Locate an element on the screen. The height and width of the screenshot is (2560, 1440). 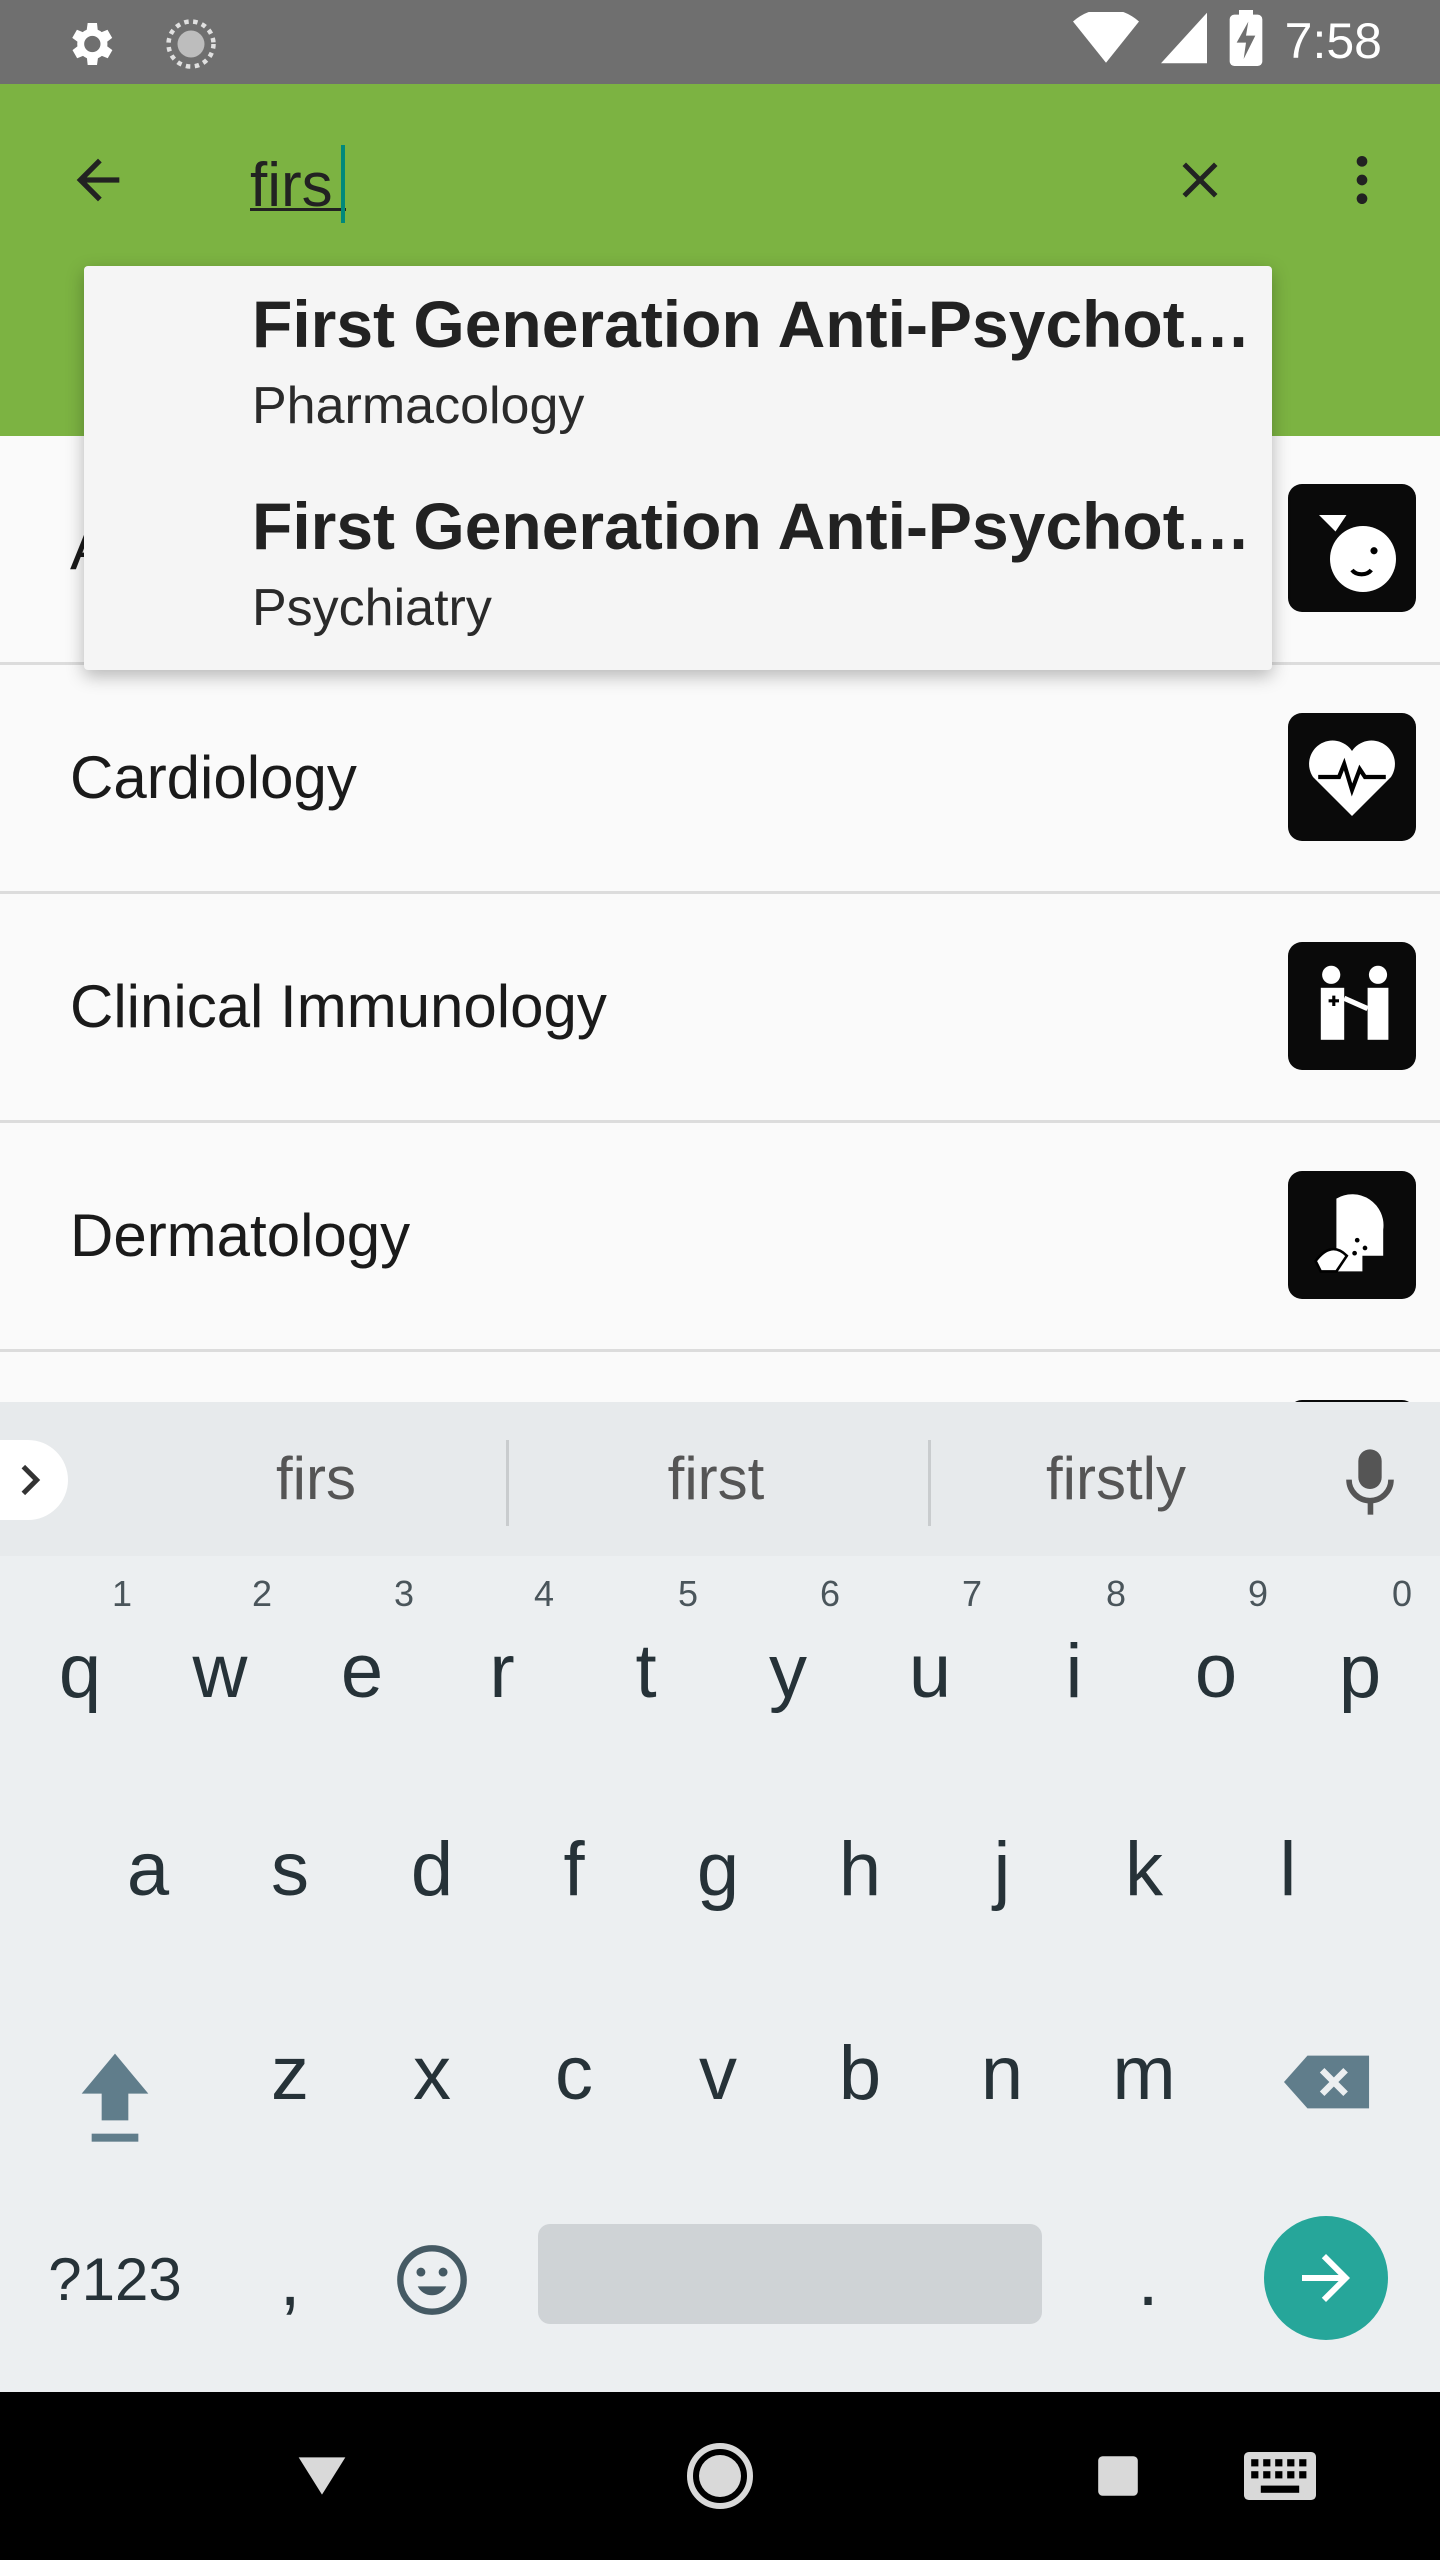
list-item: Clinical Immunology is located at coordinates (720, 1008).